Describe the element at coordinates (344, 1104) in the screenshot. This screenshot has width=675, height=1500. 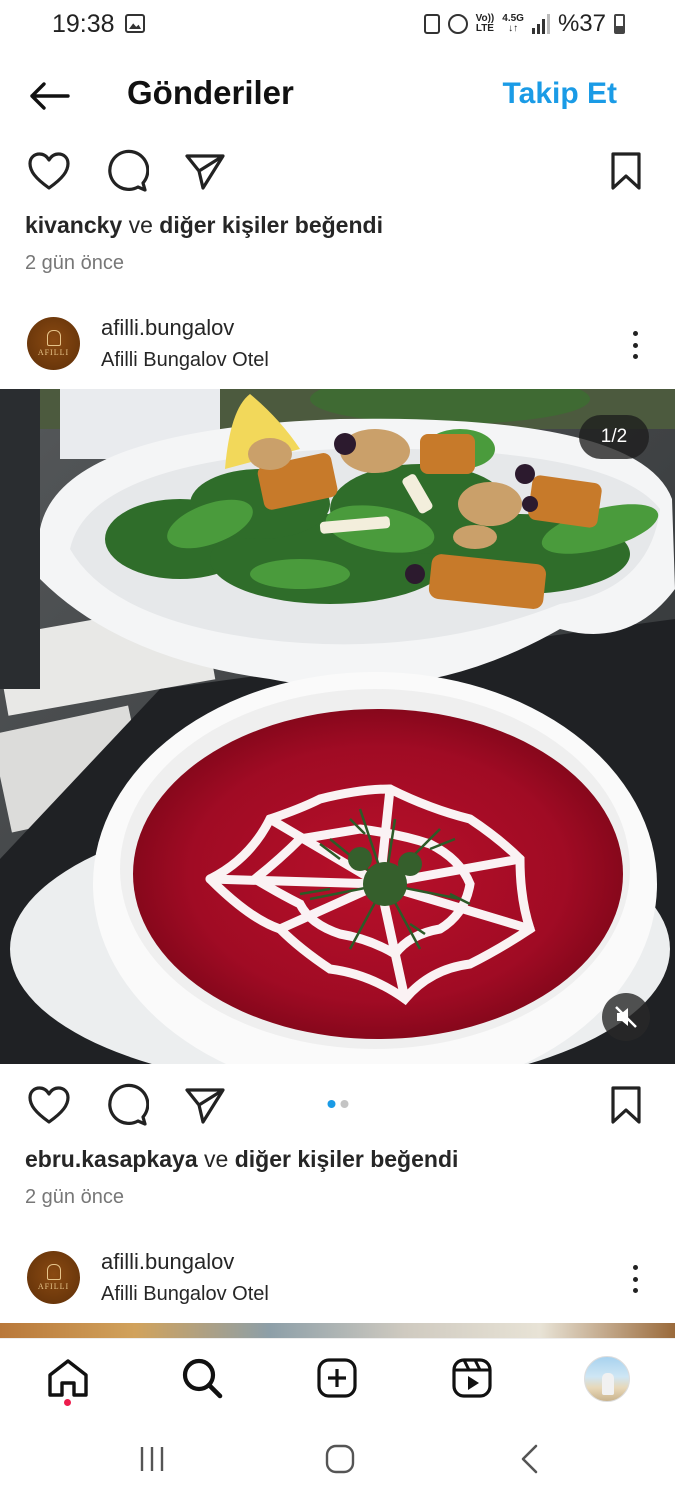
I see `carousel-dot` at that location.